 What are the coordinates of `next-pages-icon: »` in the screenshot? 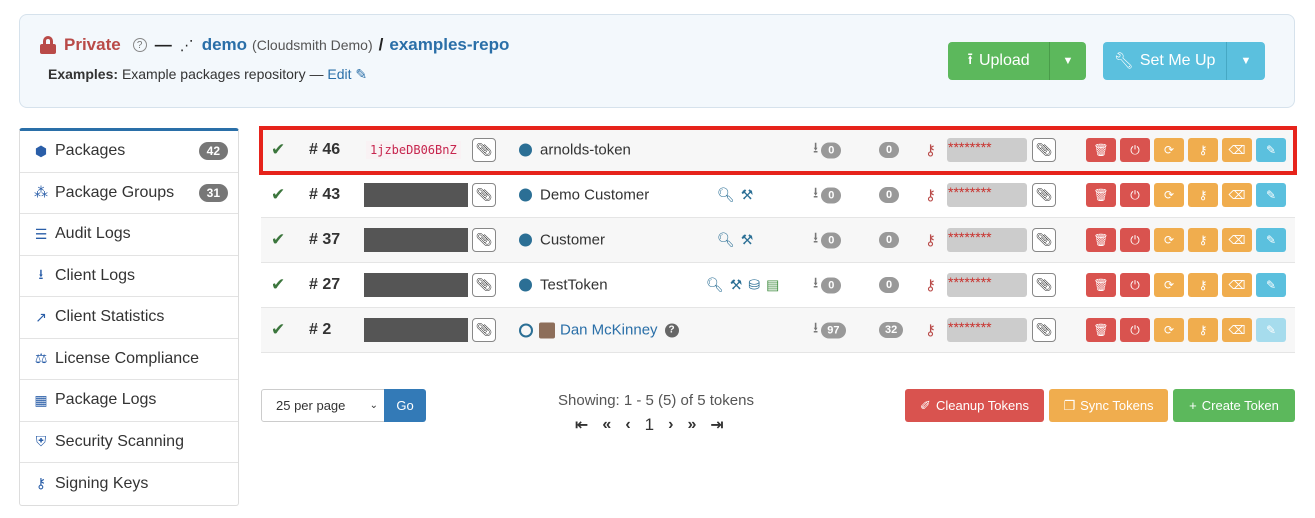 It's located at (691, 425).